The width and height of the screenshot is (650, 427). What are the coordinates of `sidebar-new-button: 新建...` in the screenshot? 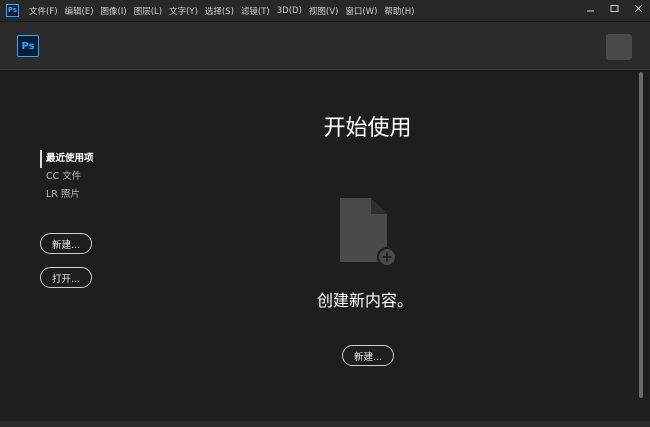 It's located at (66, 243).